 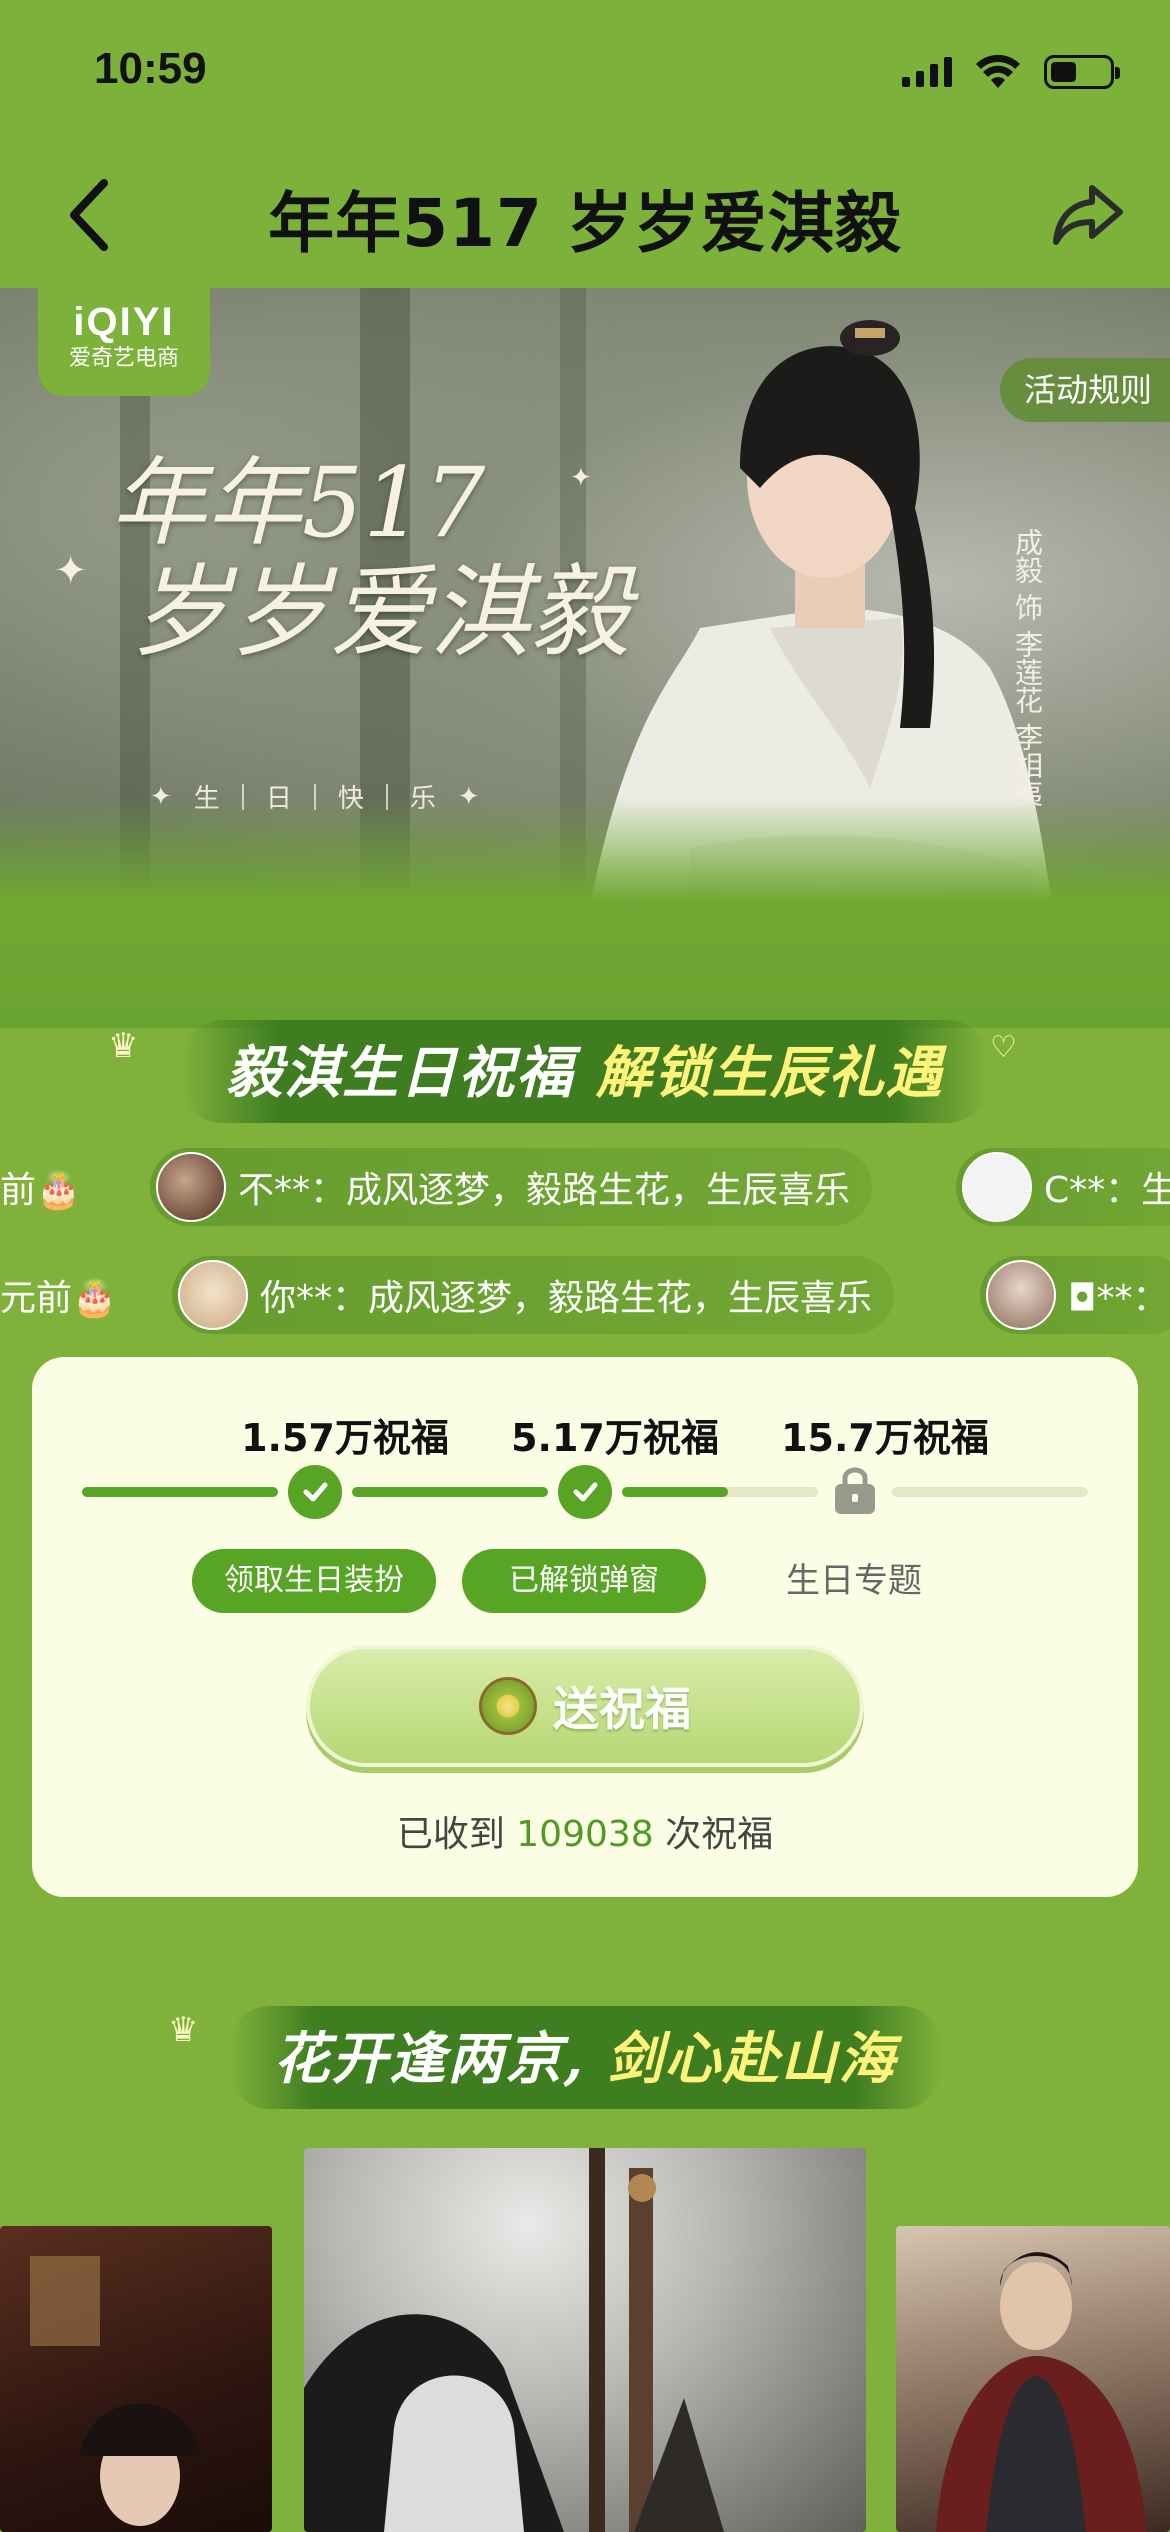 What do you see at coordinates (380, 612) in the screenshot?
I see `hero-title-line2: 岁岁爱淇毅` at bounding box center [380, 612].